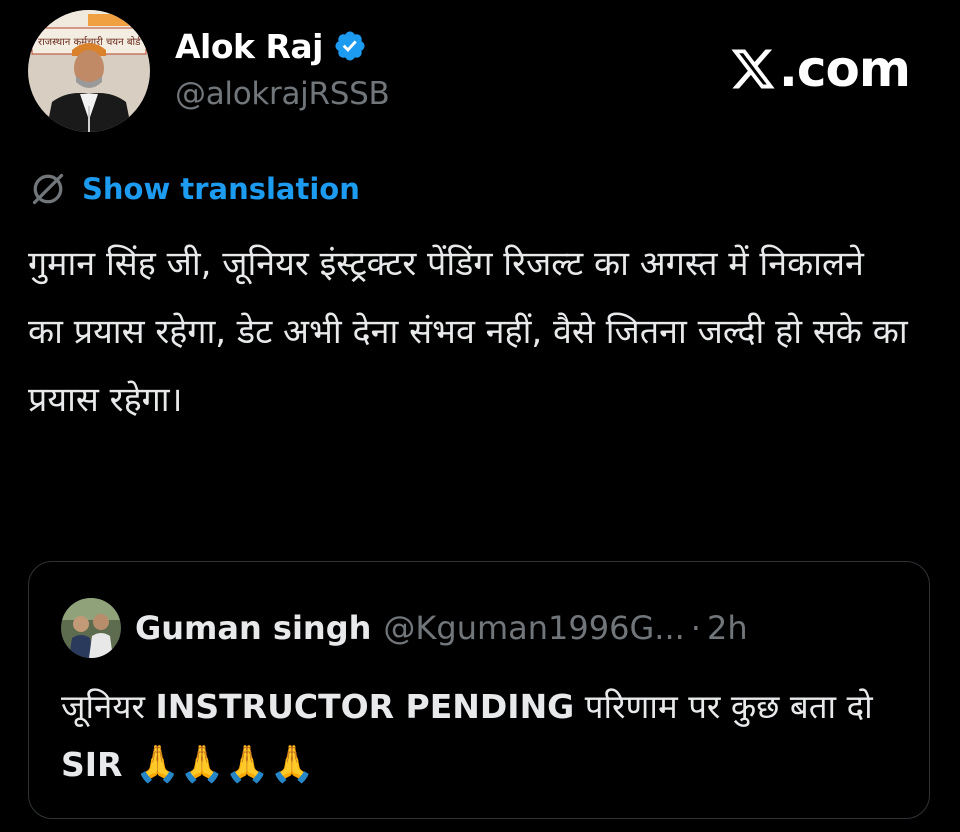 The image size is (960, 832). I want to click on globe-icon, so click(48, 189).